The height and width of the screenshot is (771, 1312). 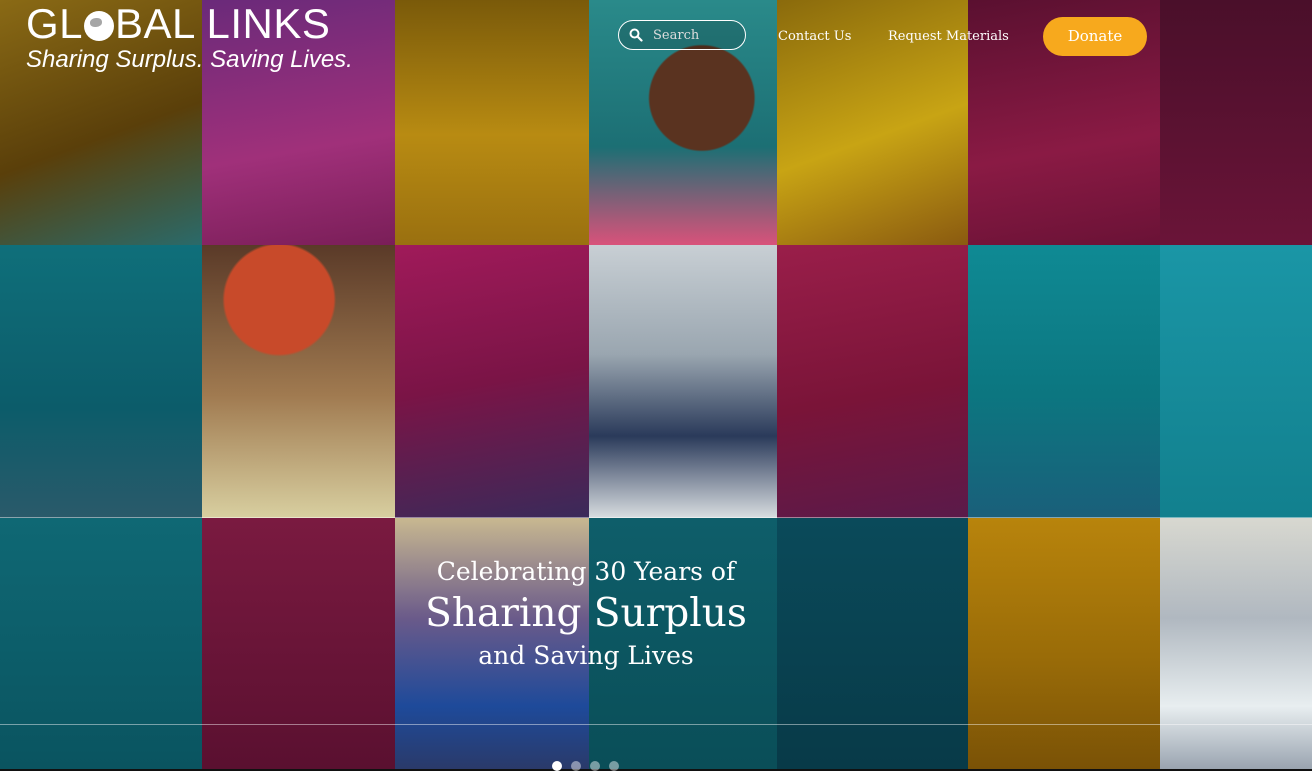 What do you see at coordinates (99, 26) in the screenshot?
I see `globe-icon` at bounding box center [99, 26].